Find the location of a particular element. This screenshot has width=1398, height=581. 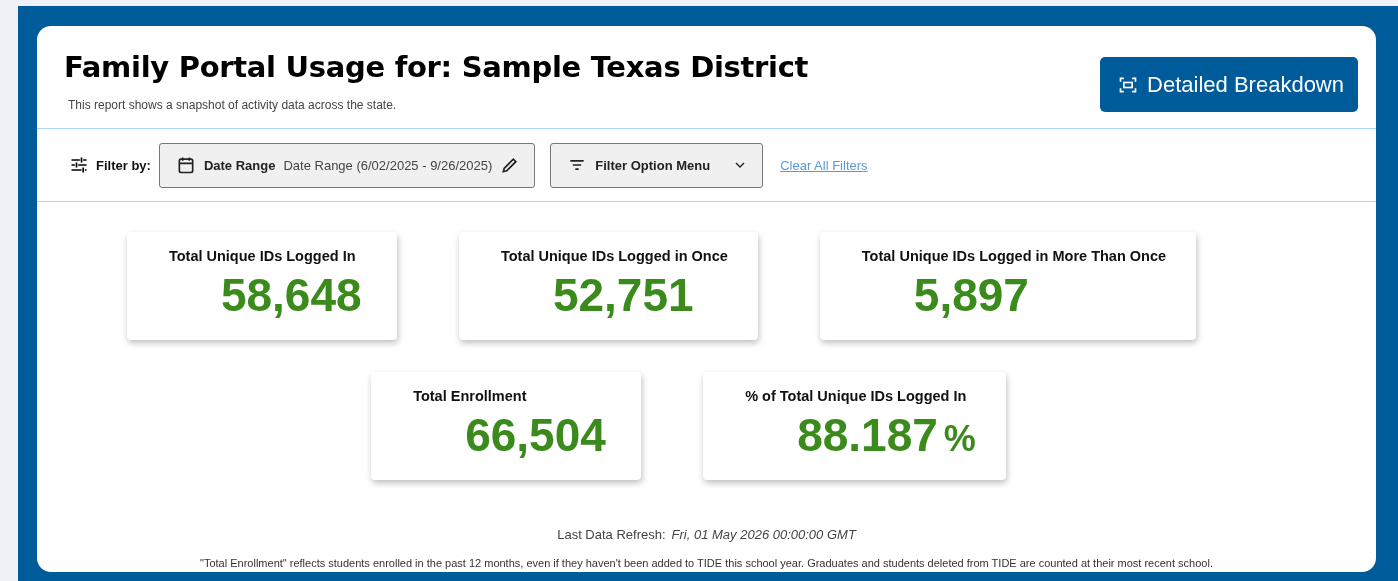

stat-title: % of Total Unique IDs Logged In is located at coordinates (856, 396).